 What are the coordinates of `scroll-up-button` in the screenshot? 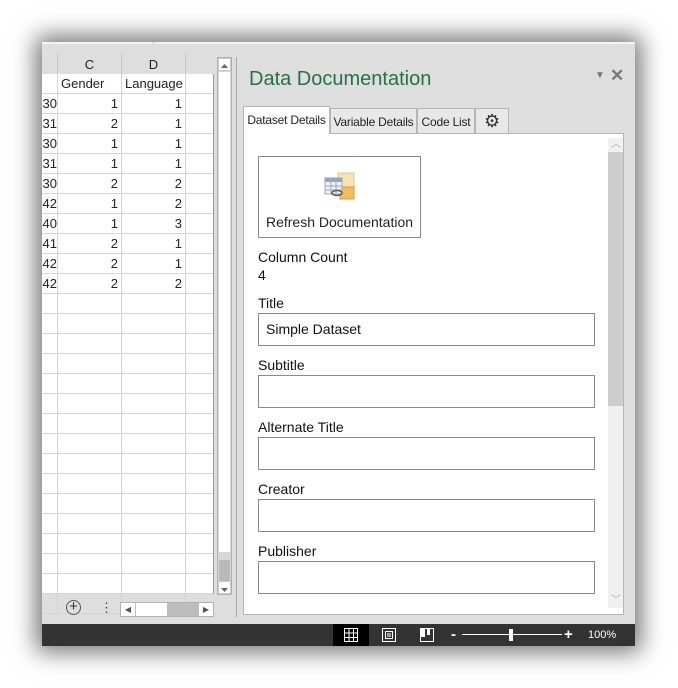 It's located at (224, 64).